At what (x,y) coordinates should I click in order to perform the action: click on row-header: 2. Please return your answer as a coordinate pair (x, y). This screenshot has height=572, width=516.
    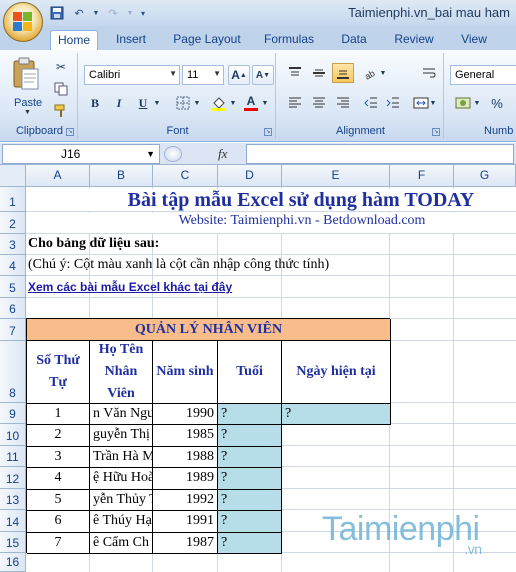
    Looking at the image, I should click on (13, 223).